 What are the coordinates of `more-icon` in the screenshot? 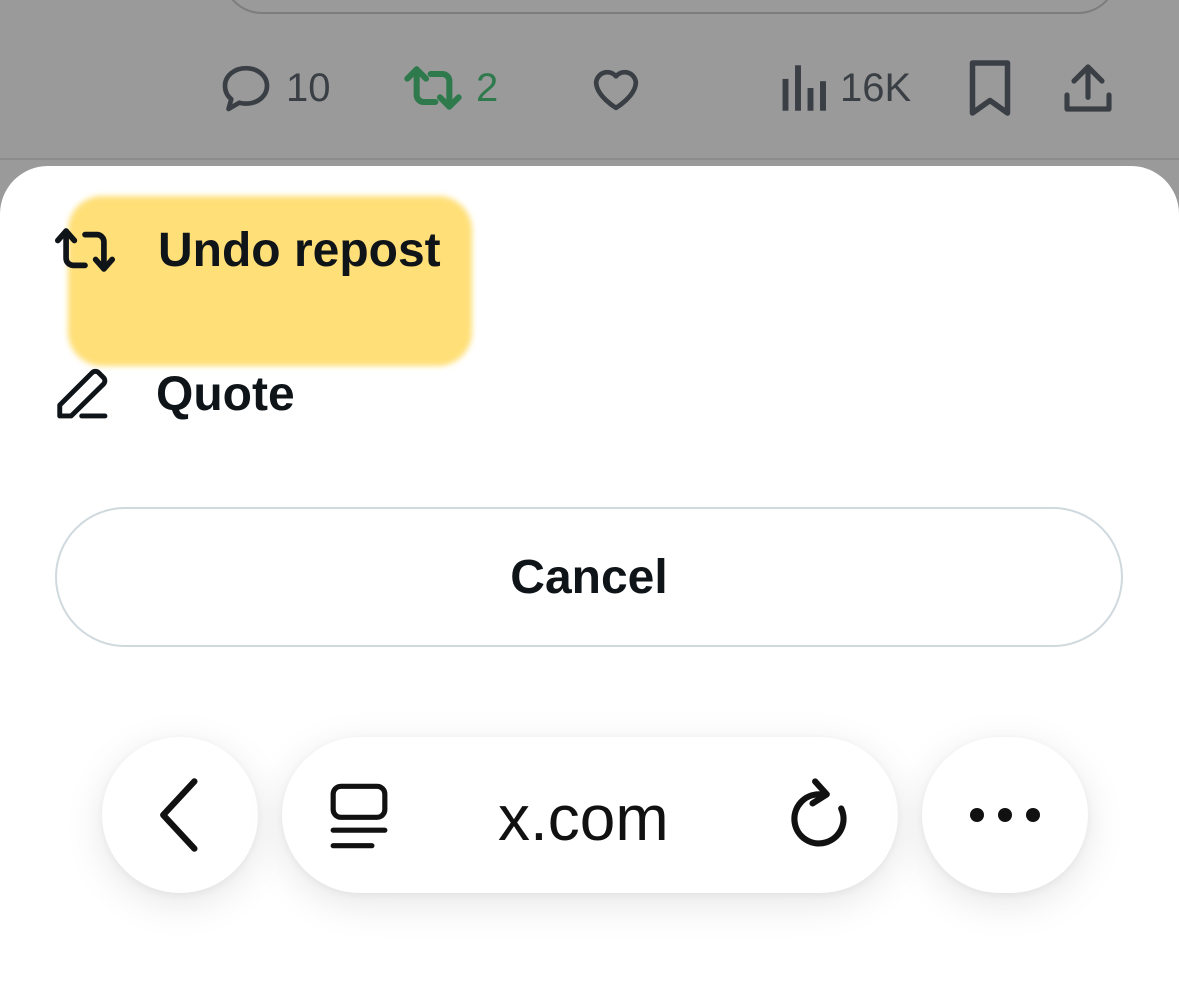 It's located at (1005, 815).